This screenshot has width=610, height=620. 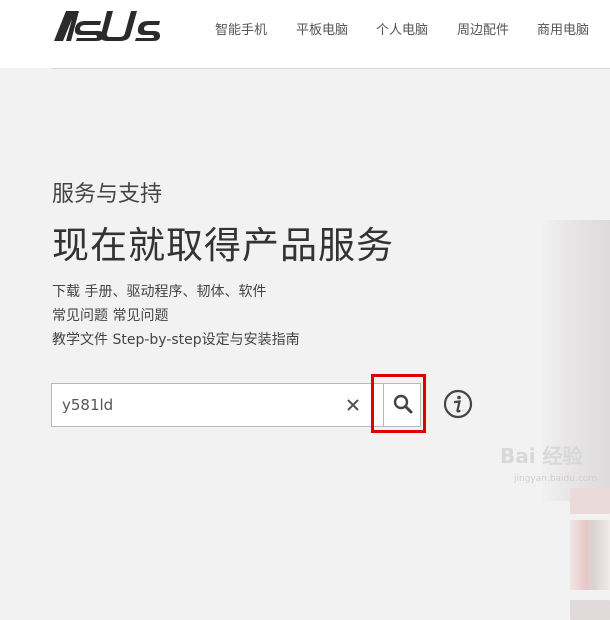 What do you see at coordinates (107, 194) in the screenshot?
I see `page-subtitle: 服务与支持` at bounding box center [107, 194].